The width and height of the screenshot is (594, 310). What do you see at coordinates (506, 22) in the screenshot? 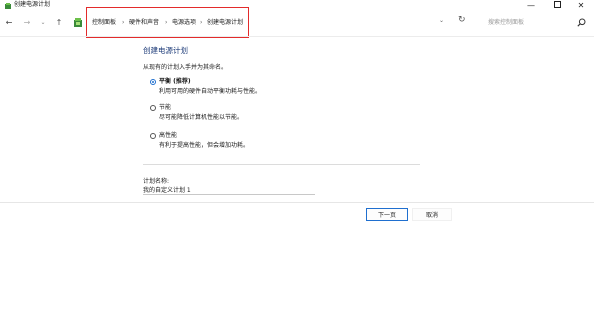
I see `search-placeholder: 搜索控制面板` at bounding box center [506, 22].